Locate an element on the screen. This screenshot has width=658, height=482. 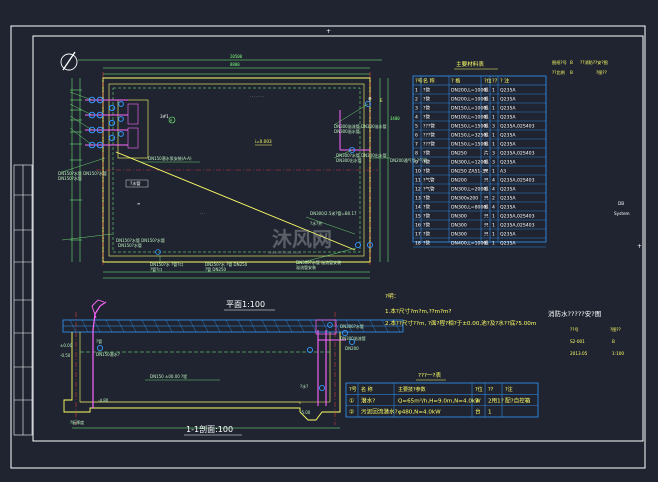
material-header-cell: 名 称 is located at coordinates (429, 81).